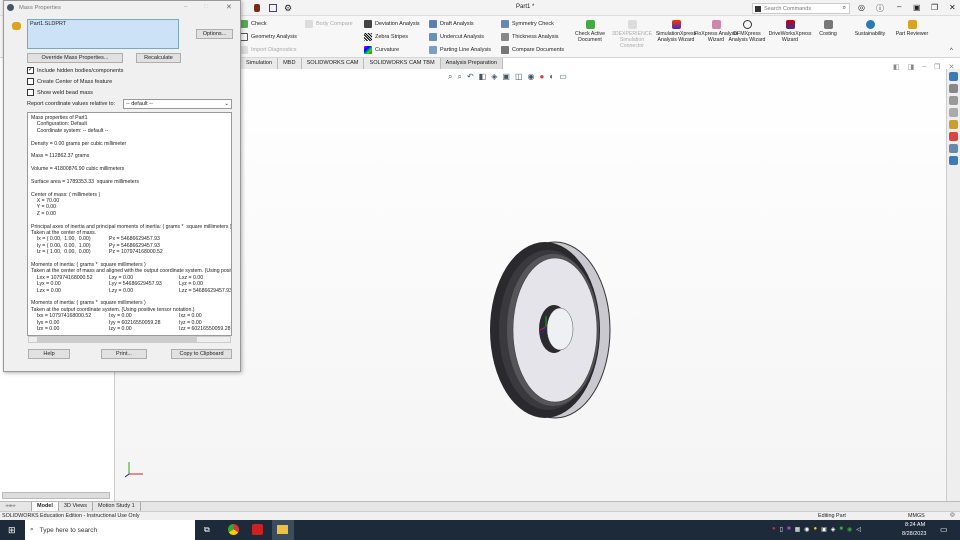 The width and height of the screenshot is (960, 540). What do you see at coordinates (60, 92) in the screenshot?
I see `show-weld-checkbox: Show weld bead mass` at bounding box center [60, 92].